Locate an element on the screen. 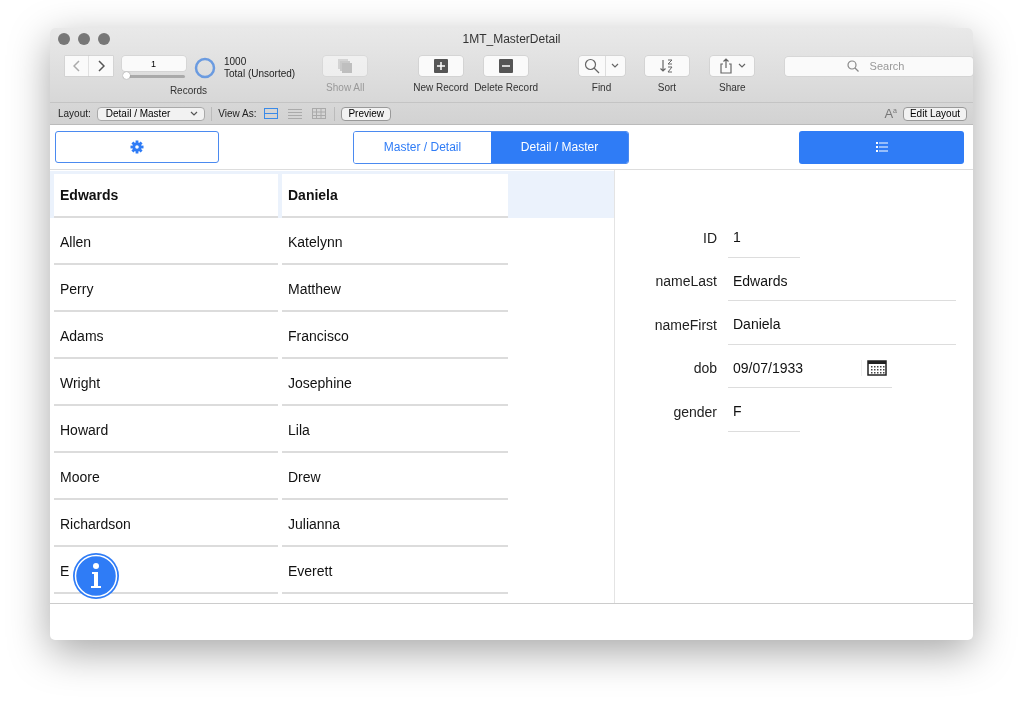 Image resolution: width=1024 pixels, height=712 pixels. sort-button is located at coordinates (666, 66).